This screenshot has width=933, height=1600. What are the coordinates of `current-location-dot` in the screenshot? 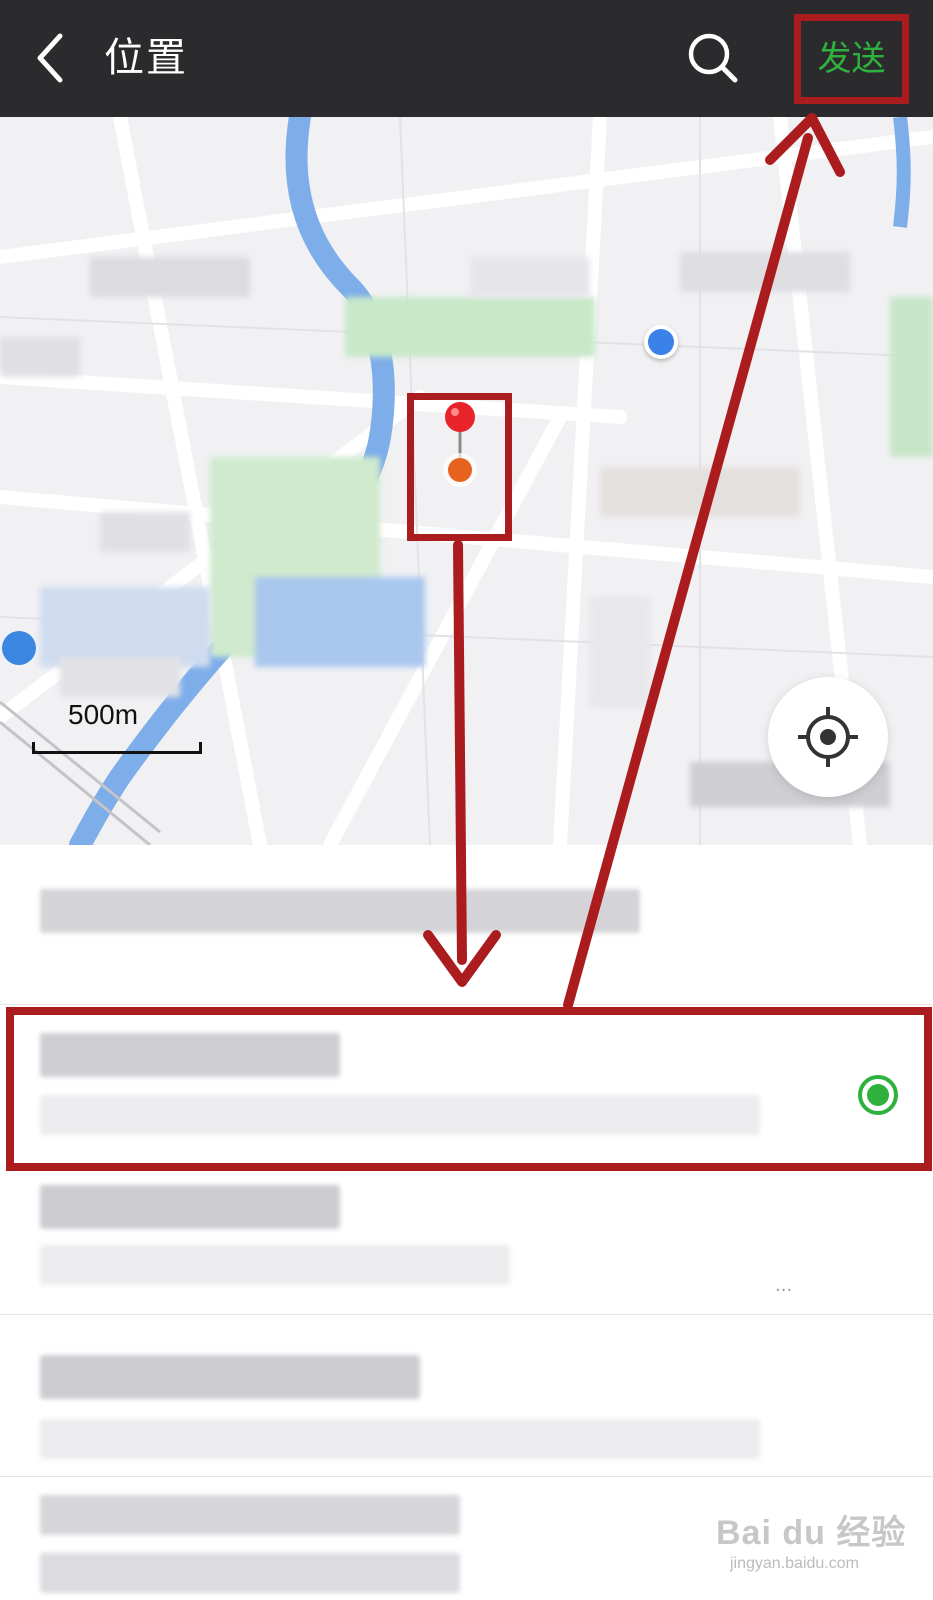 It's located at (661, 342).